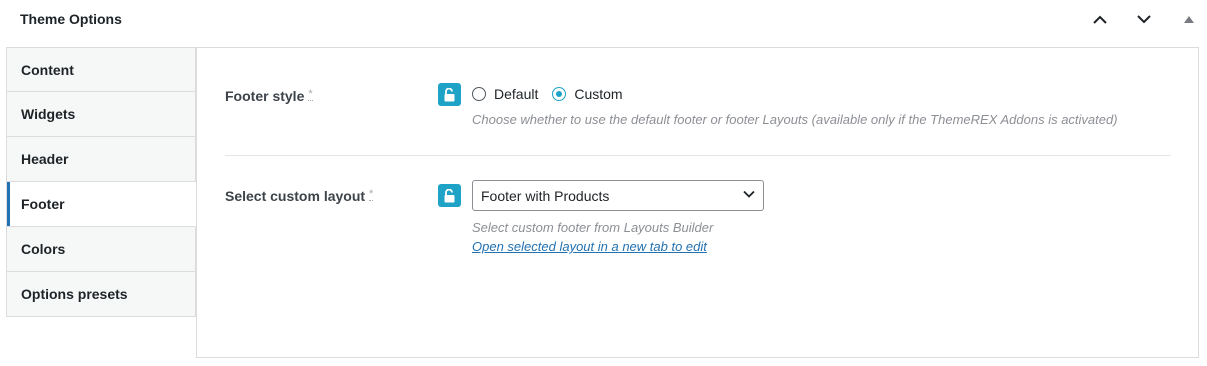 This screenshot has width=1207, height=366. Describe the element at coordinates (516, 94) in the screenshot. I see `radio-label-default: Default` at that location.